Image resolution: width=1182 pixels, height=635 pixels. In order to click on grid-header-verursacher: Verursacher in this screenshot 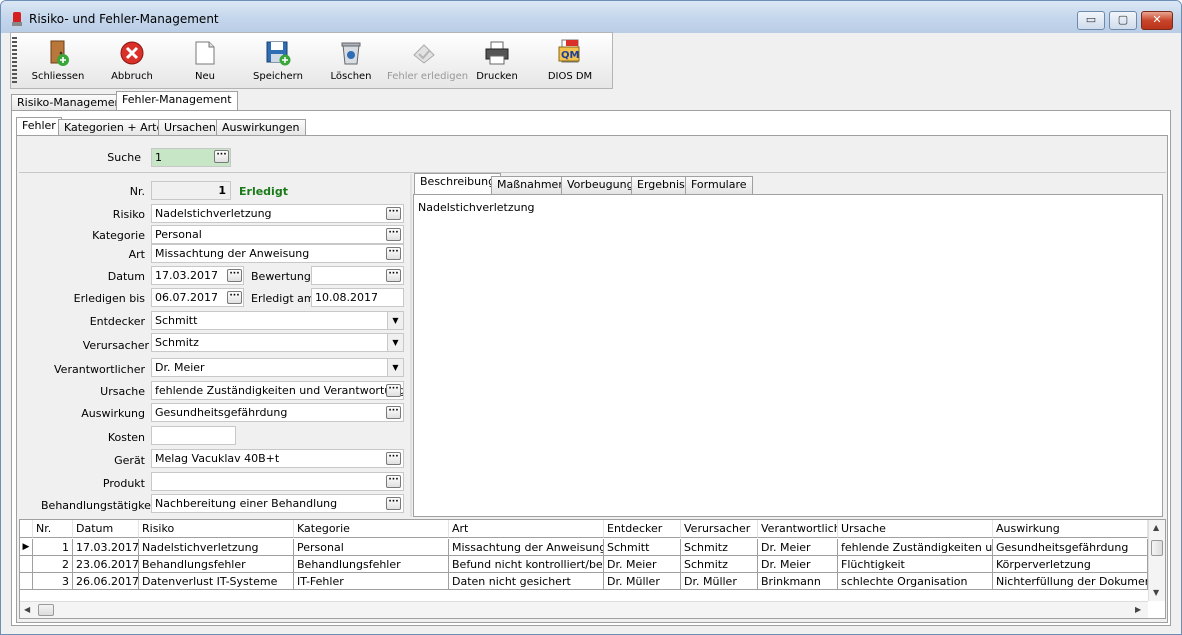, I will do `click(719, 529)`.